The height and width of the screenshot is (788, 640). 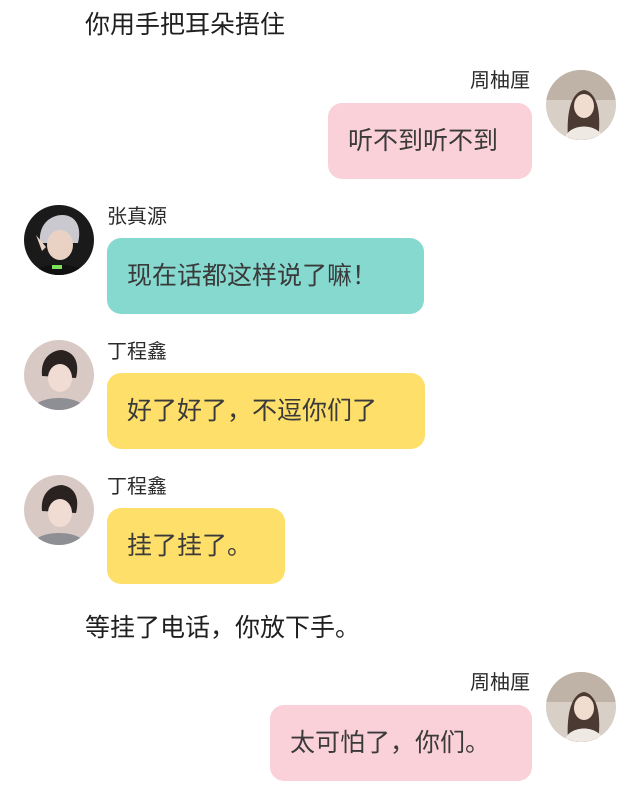 What do you see at coordinates (137, 216) in the screenshot?
I see `sender-name: 张真源` at bounding box center [137, 216].